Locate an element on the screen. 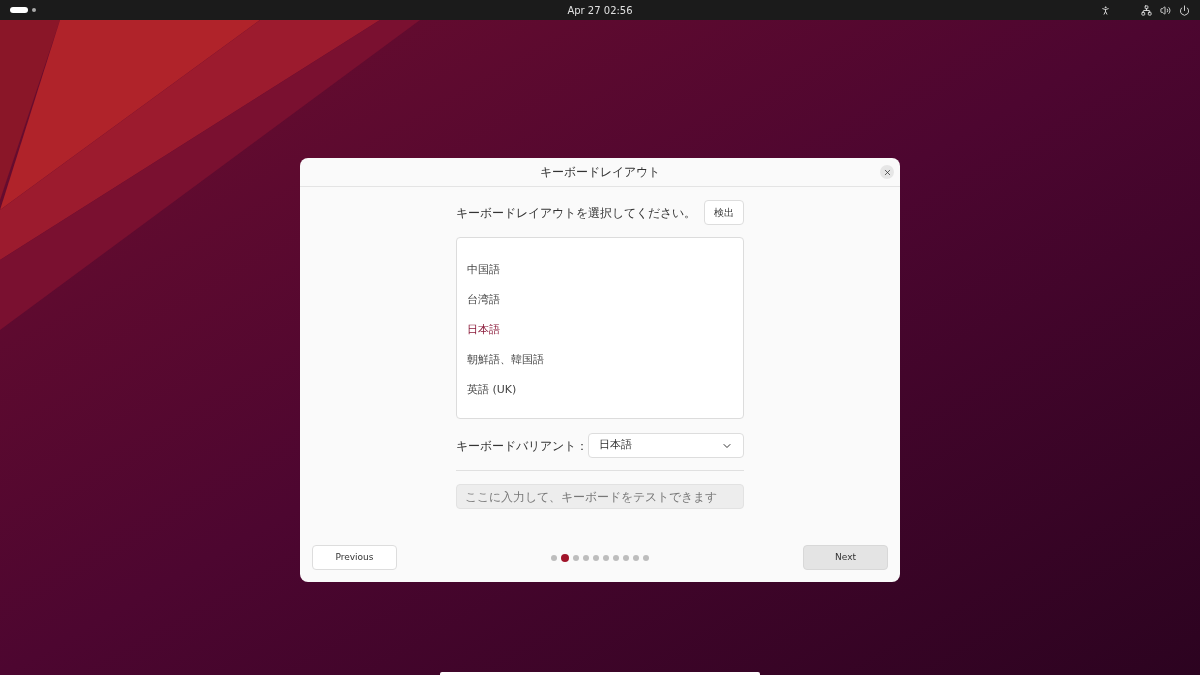  previous-button: Previous is located at coordinates (354, 557).